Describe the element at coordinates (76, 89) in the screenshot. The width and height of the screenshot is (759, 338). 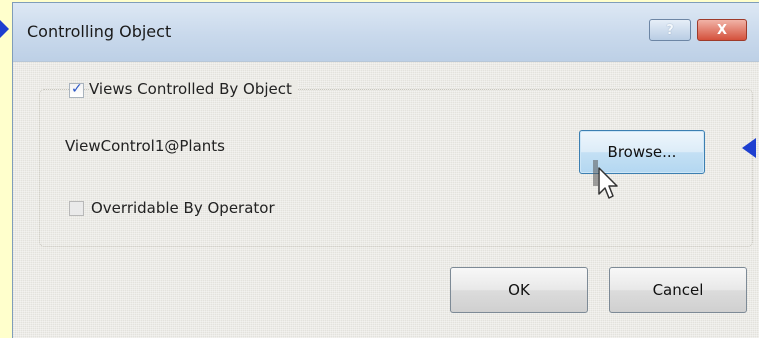
I see `views-controlled-checkbox` at that location.